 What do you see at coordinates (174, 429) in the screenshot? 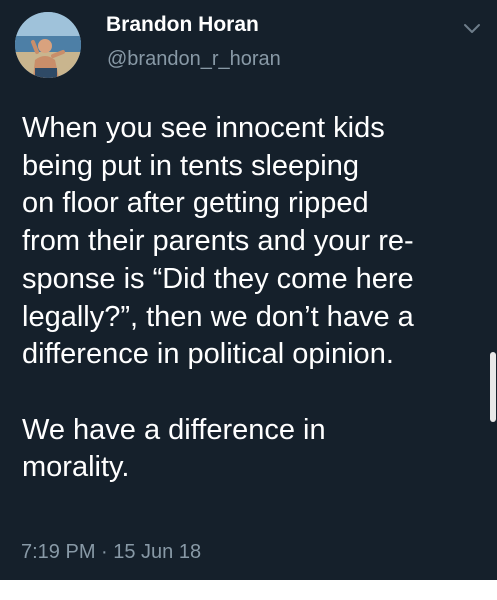
I see `tweet-text-line: We have a difference in` at bounding box center [174, 429].